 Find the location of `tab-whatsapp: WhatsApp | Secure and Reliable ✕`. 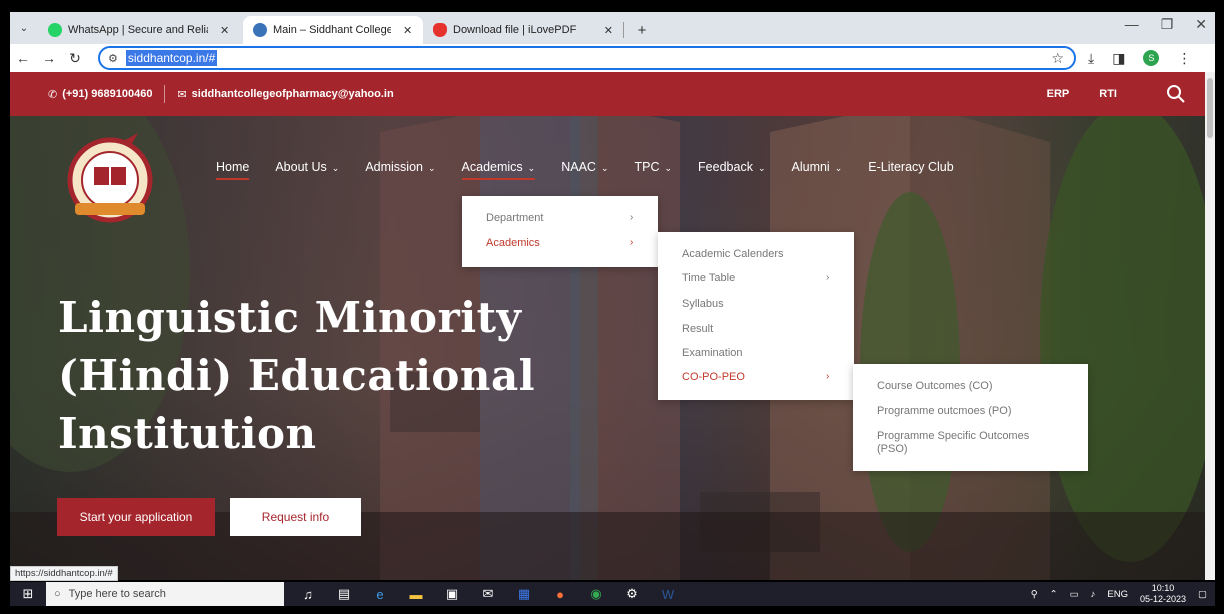

tab-whatsapp: WhatsApp | Secure and Reliable ✕ is located at coordinates (140, 30).